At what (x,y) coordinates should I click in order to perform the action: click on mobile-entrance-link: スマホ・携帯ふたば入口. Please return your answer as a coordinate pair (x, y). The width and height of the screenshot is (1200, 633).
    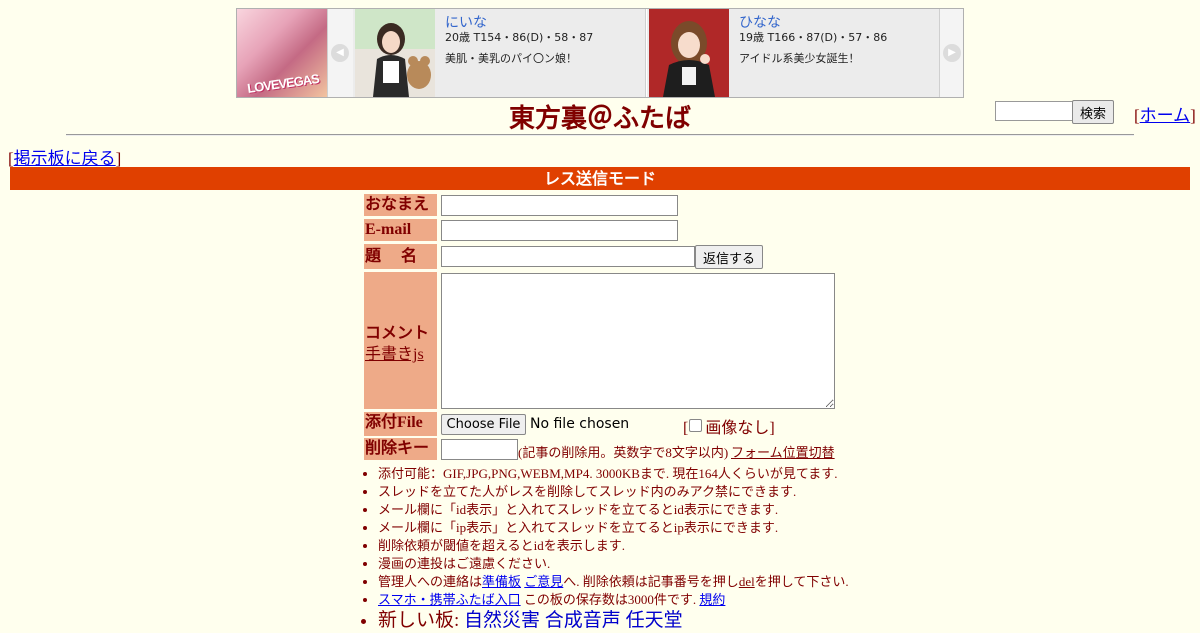
    Looking at the image, I should click on (449, 599).